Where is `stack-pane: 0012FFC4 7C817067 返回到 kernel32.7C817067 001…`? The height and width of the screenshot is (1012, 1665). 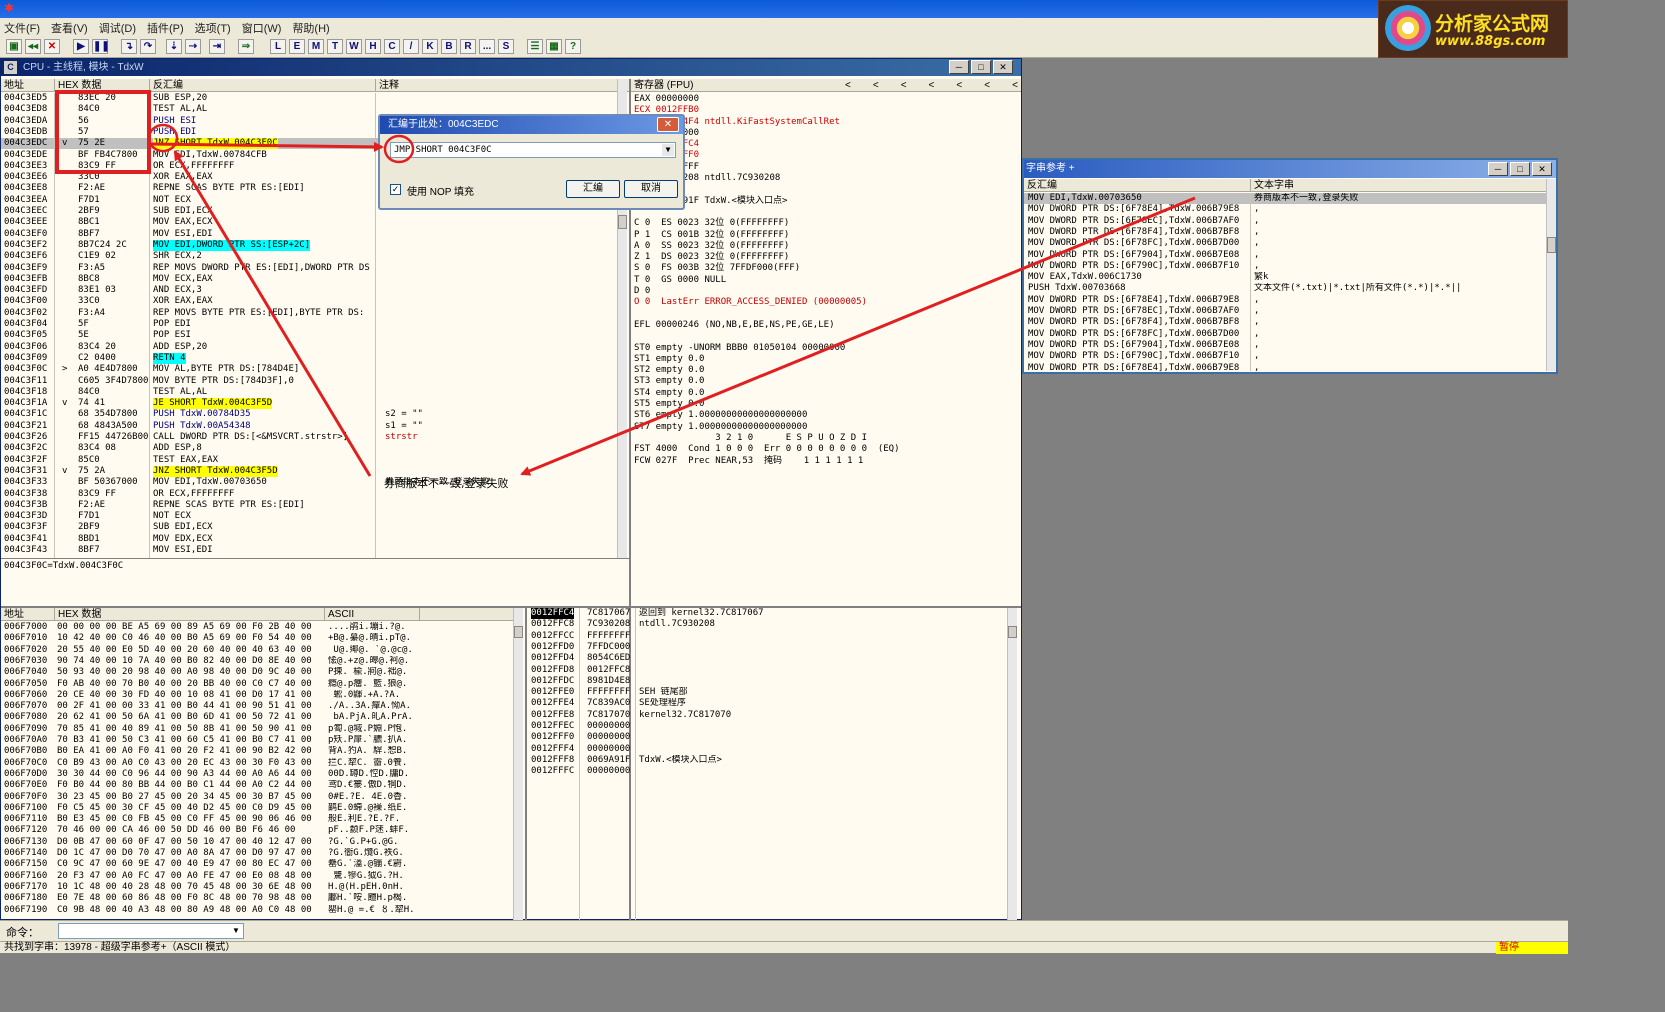
stack-pane: 0012FFC4 7C817067 返回到 kernel32.7C817067 001… is located at coordinates (768, 764).